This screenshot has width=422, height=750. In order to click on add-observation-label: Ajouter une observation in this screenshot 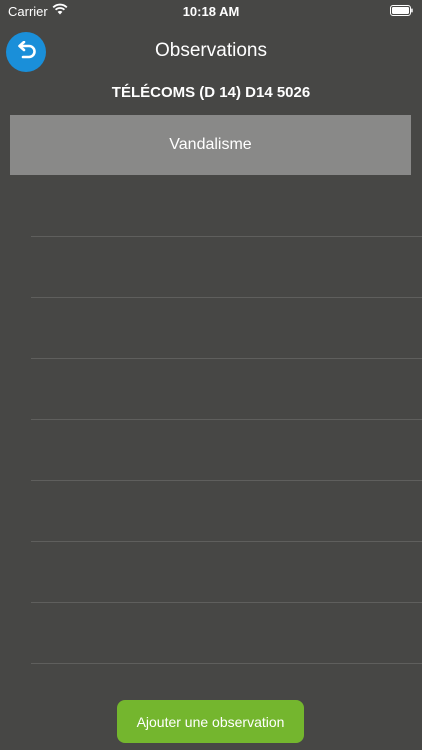, I will do `click(210, 721)`.